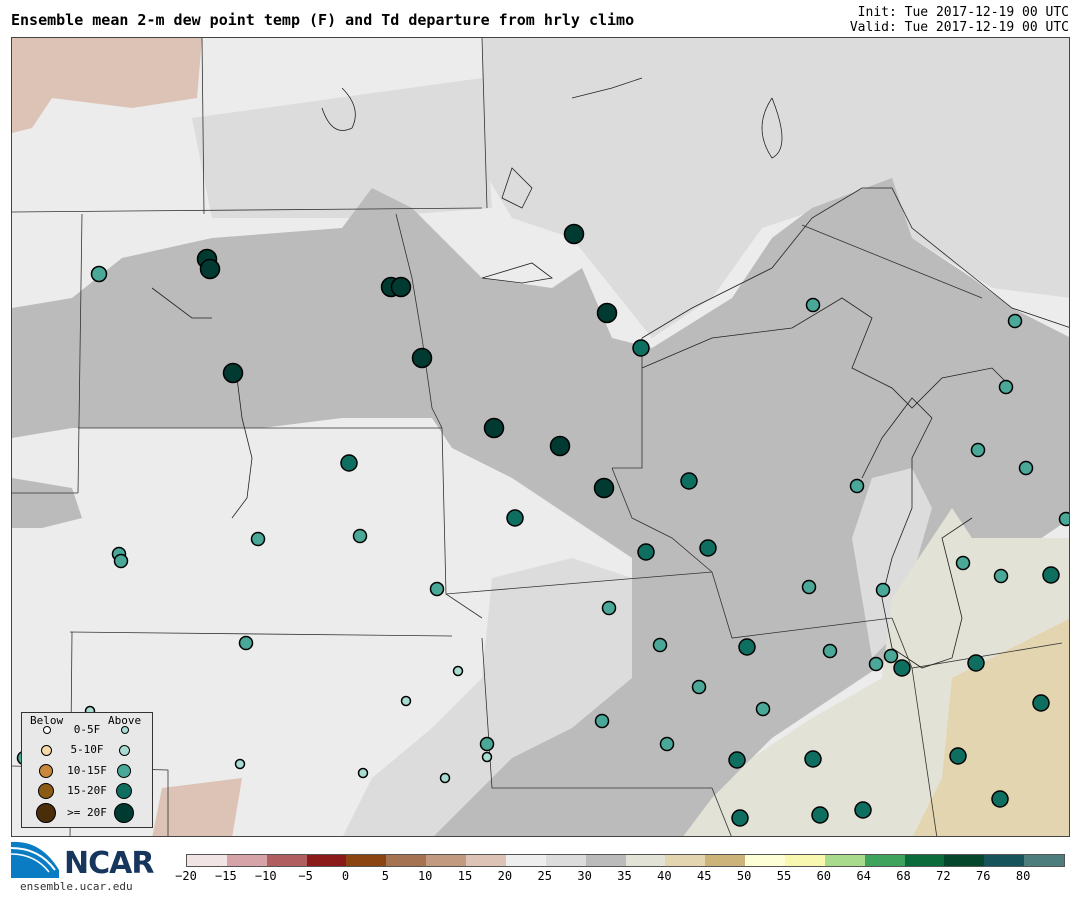 The height and width of the screenshot is (899, 1080). I want to click on colorbar-tick-label: −10, so click(265, 876).